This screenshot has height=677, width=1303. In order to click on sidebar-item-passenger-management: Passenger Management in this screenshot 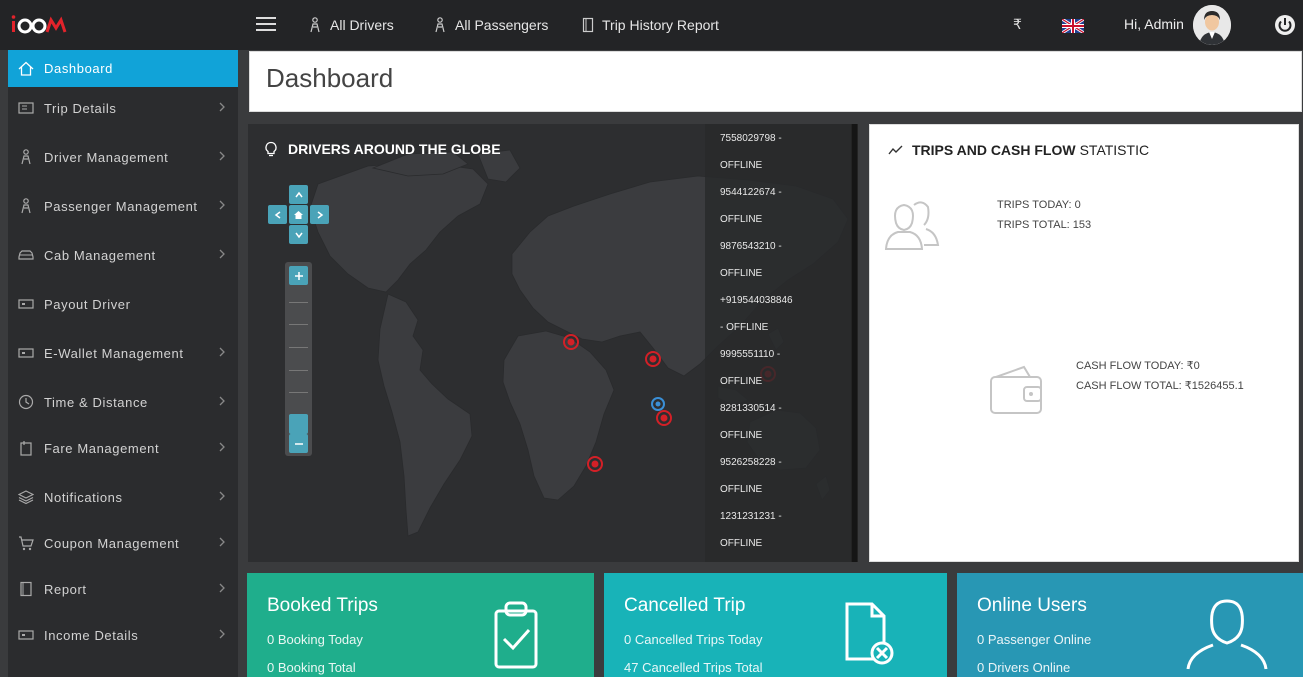, I will do `click(123, 206)`.